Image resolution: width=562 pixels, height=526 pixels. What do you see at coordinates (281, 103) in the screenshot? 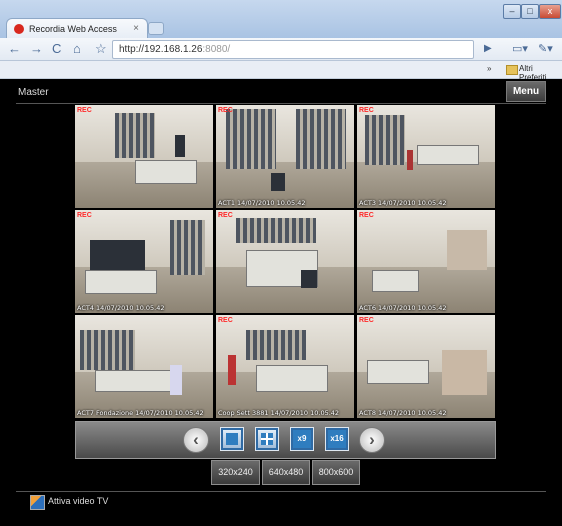
I see `header-divider` at bounding box center [281, 103].